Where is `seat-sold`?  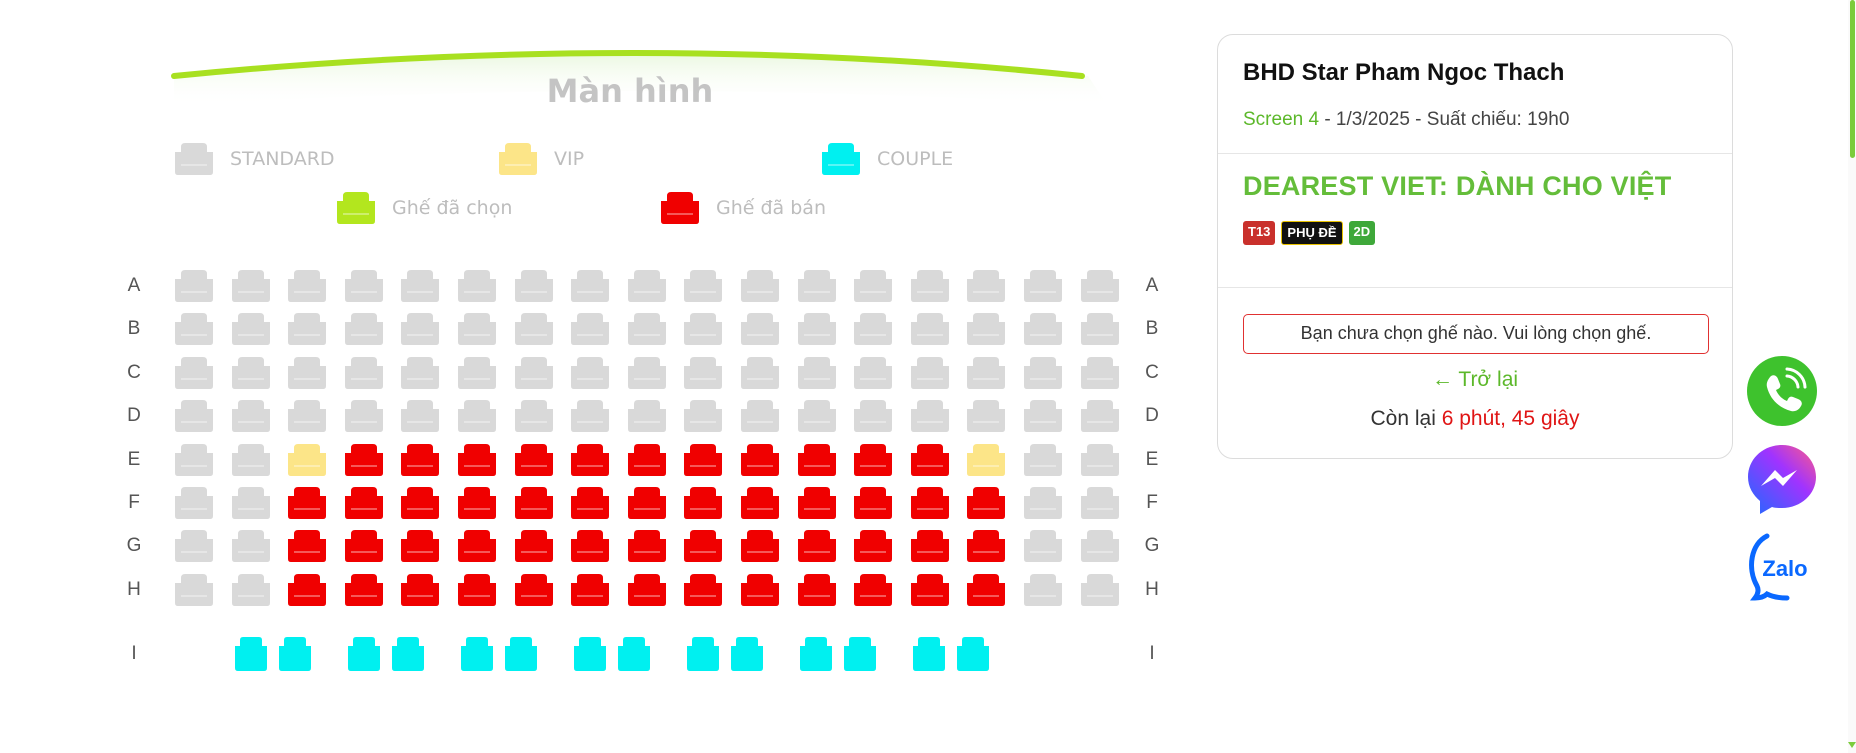 seat-sold is located at coordinates (930, 590).